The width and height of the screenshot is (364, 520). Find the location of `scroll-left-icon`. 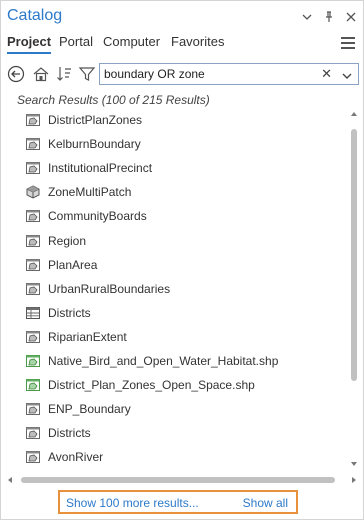

scroll-left-icon is located at coordinates (10, 480).